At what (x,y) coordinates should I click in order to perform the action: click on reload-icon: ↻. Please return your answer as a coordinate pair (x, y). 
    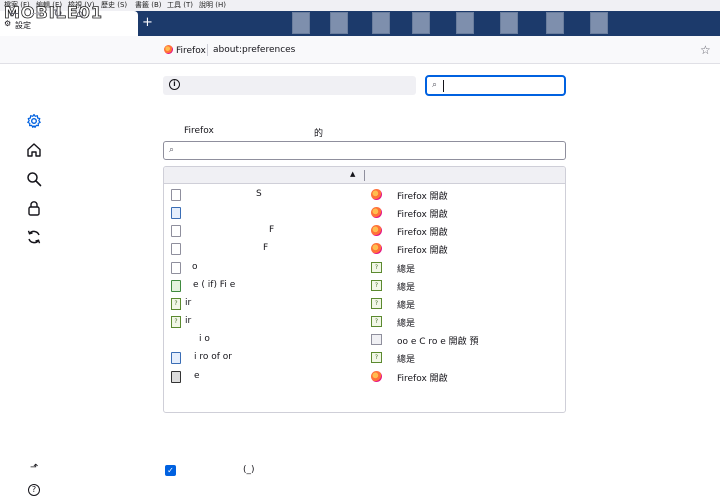
    Looking at the image, I should click on (58, 14).